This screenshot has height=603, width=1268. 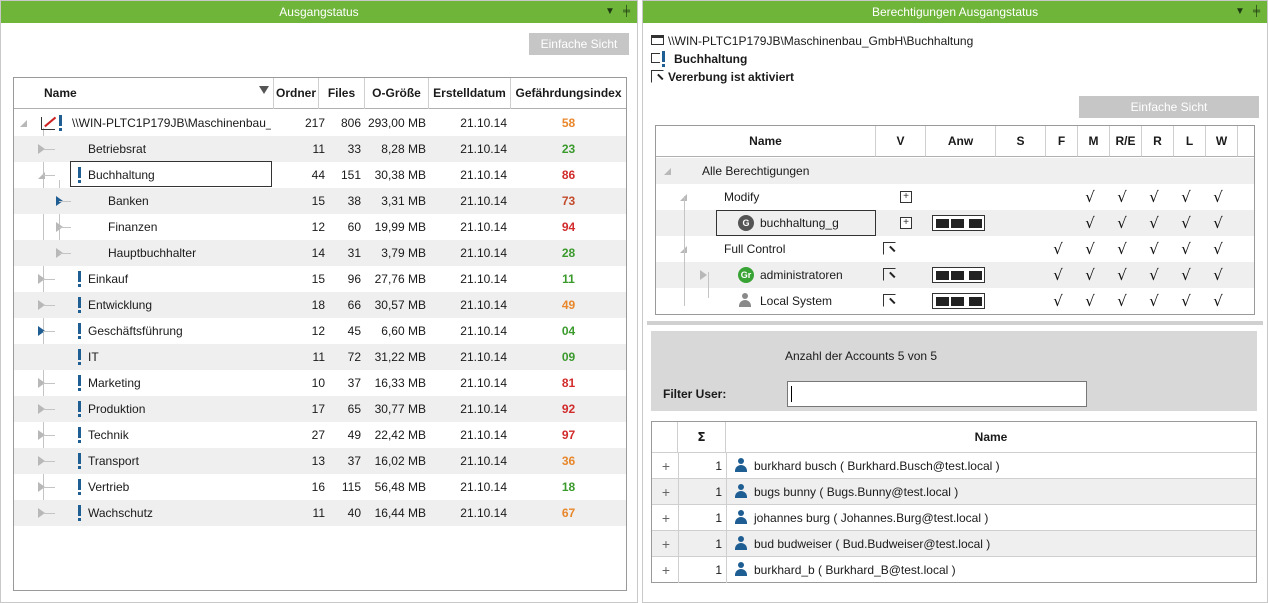 What do you see at coordinates (320, 201) in the screenshot?
I see `table-row: Banken 15 38 3,31 MB 21.10.14 73` at bounding box center [320, 201].